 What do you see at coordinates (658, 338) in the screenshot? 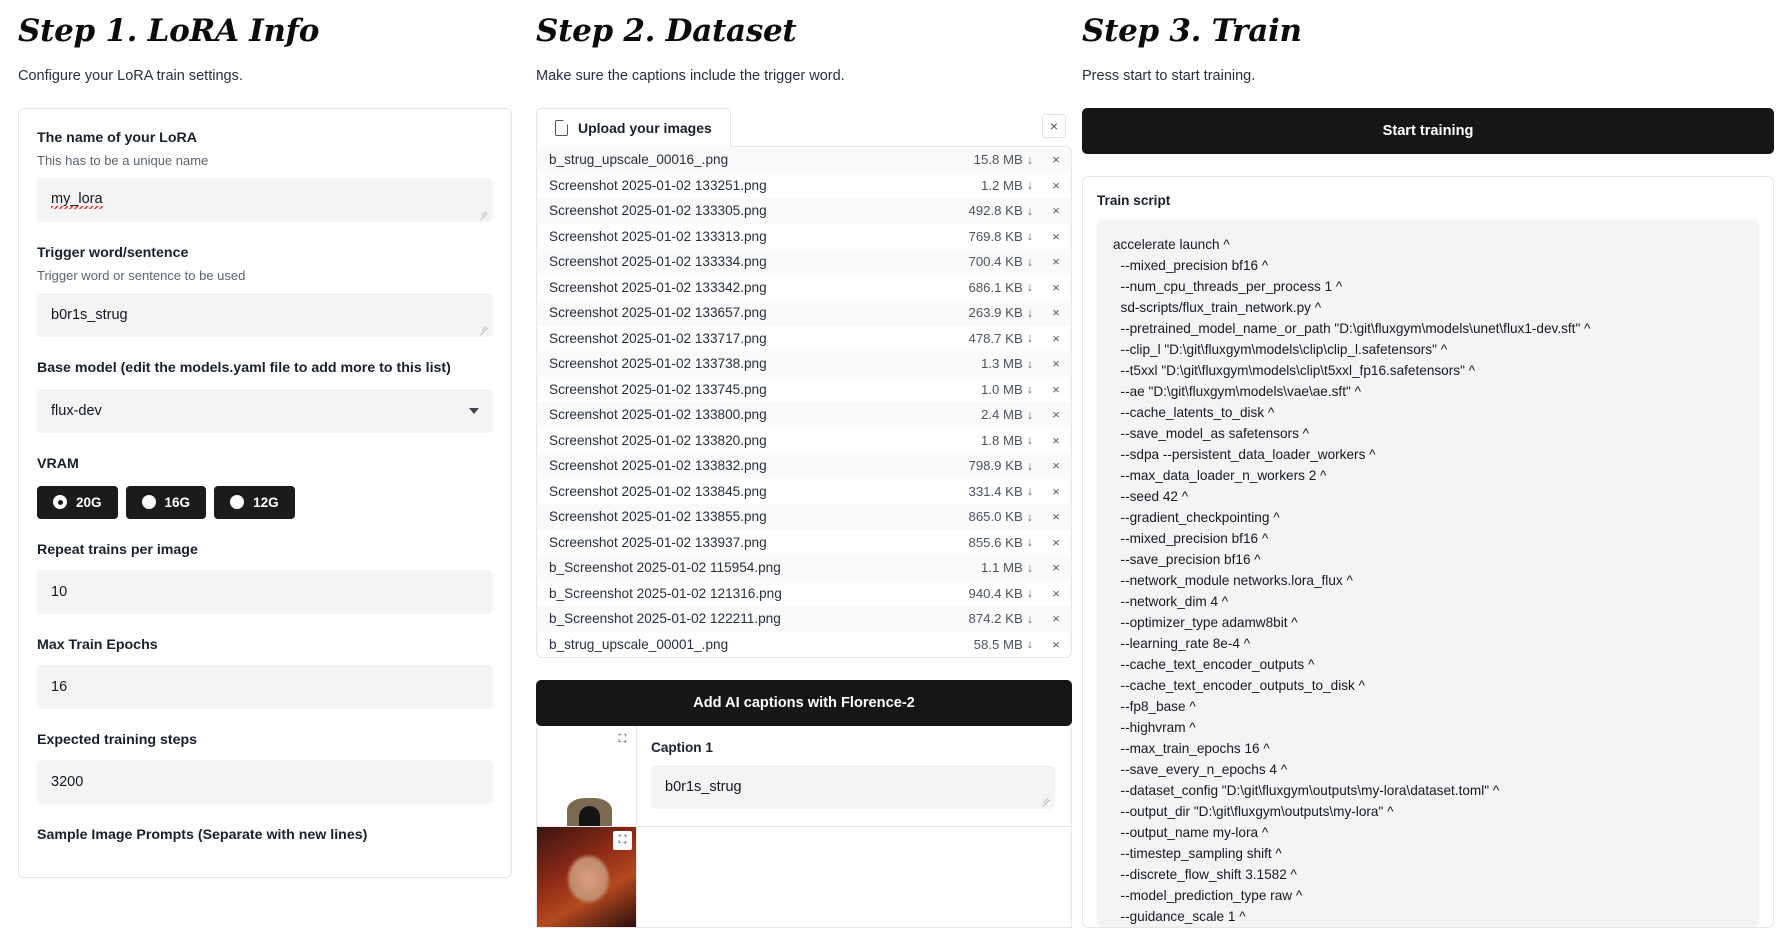
I see `file-name: Screenshot 2025-01-02 133717.png` at bounding box center [658, 338].